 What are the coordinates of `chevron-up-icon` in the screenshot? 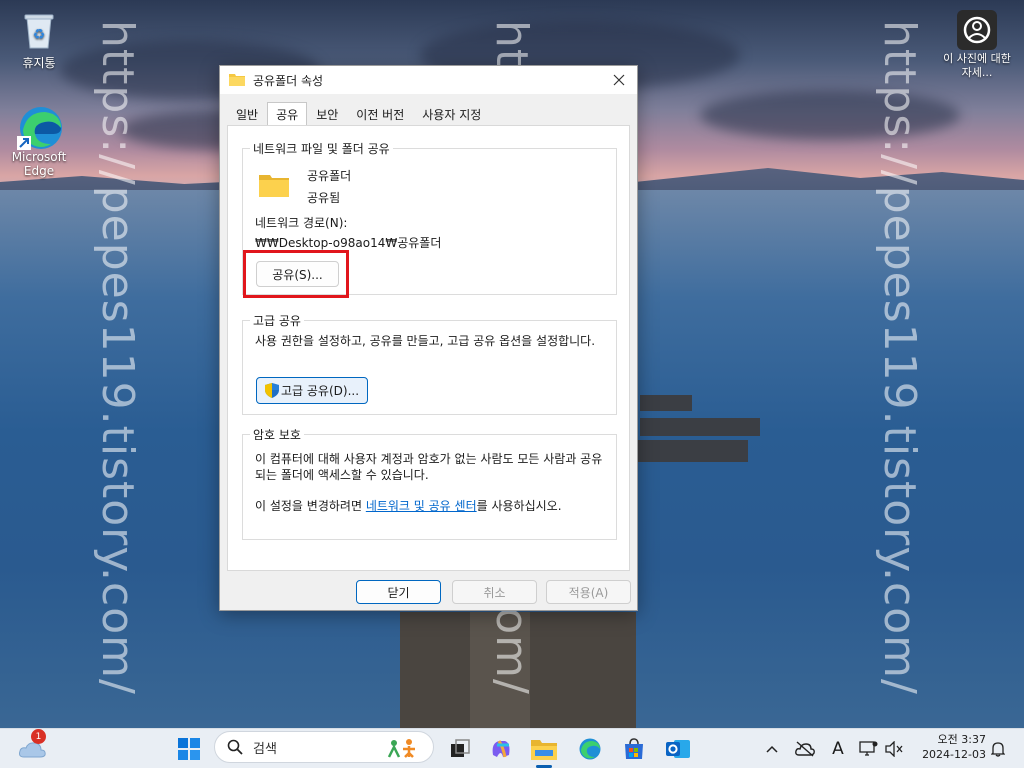 It's located at (772, 749).